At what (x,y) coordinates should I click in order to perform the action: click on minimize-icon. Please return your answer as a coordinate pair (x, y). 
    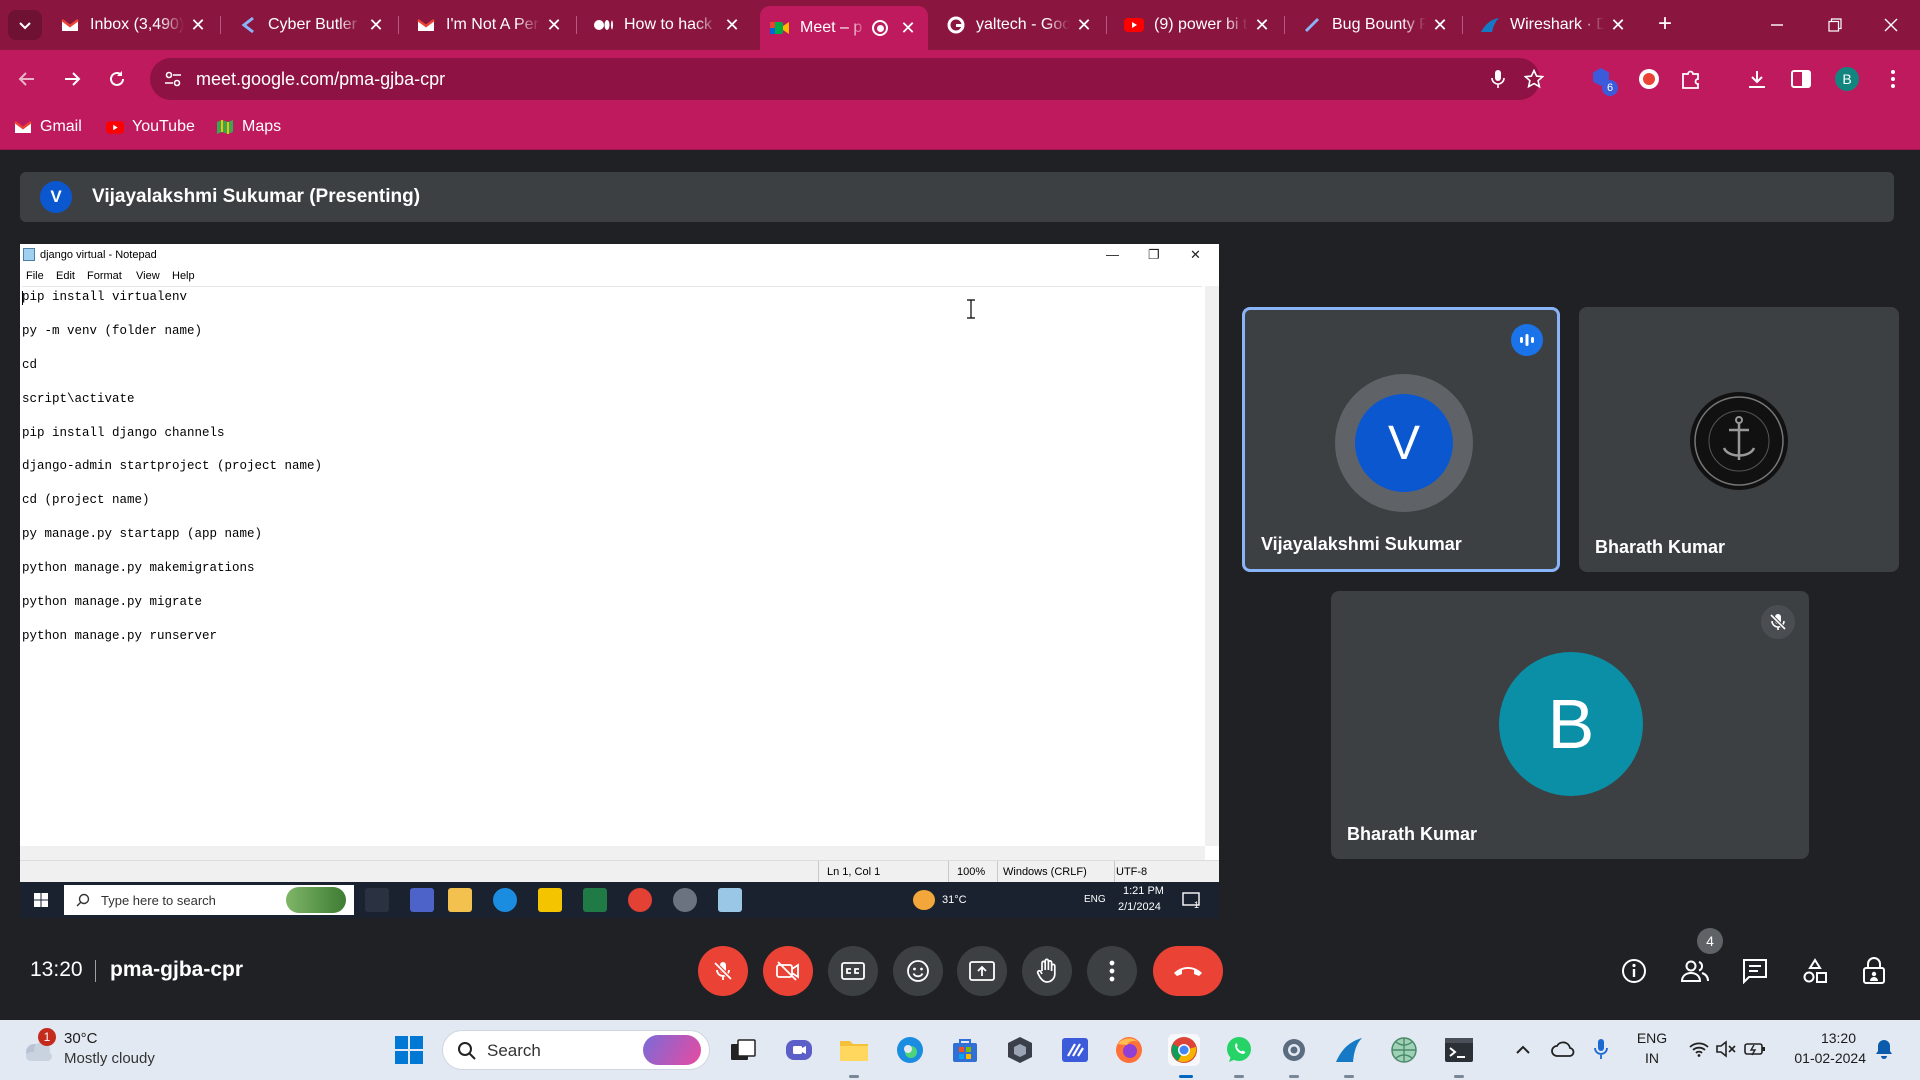
    Looking at the image, I should click on (1777, 25).